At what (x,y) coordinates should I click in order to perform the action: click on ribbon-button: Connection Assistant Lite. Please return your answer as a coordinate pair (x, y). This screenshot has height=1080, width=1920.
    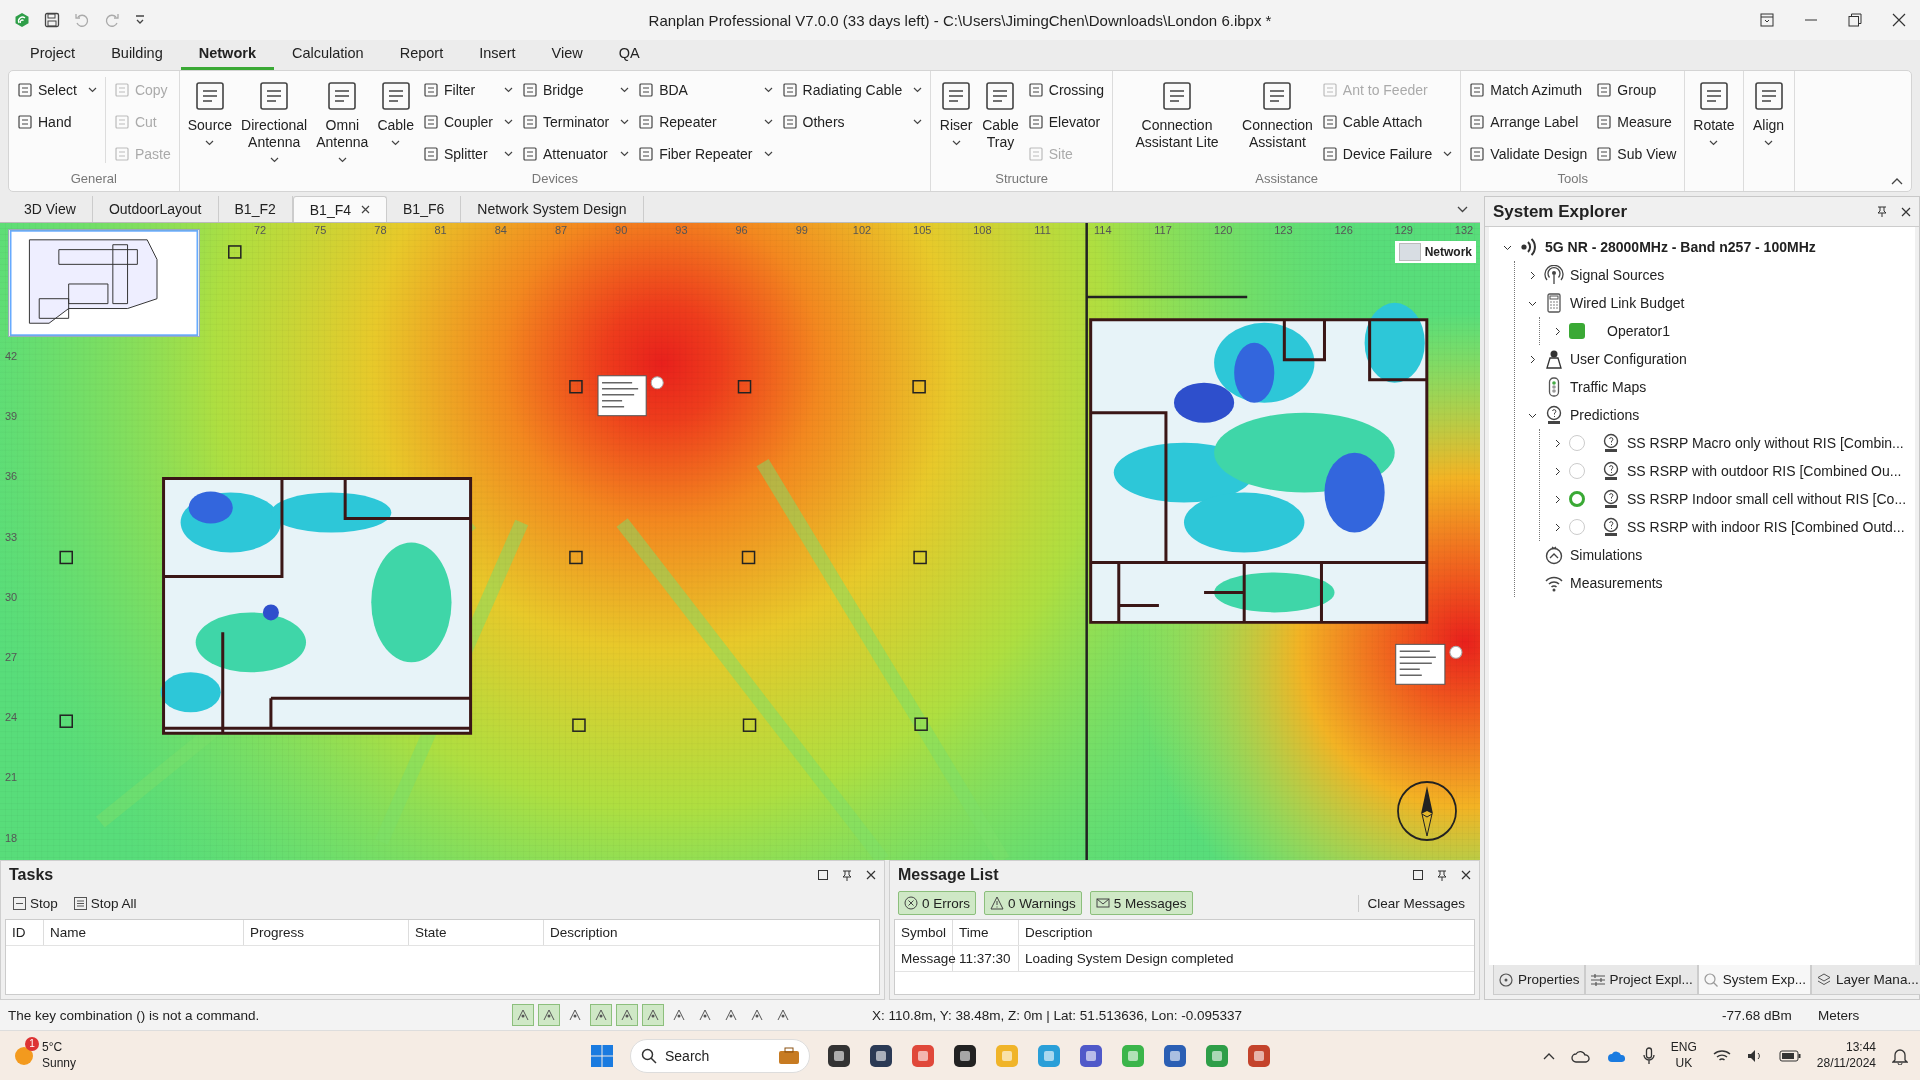
    Looking at the image, I should click on (1177, 115).